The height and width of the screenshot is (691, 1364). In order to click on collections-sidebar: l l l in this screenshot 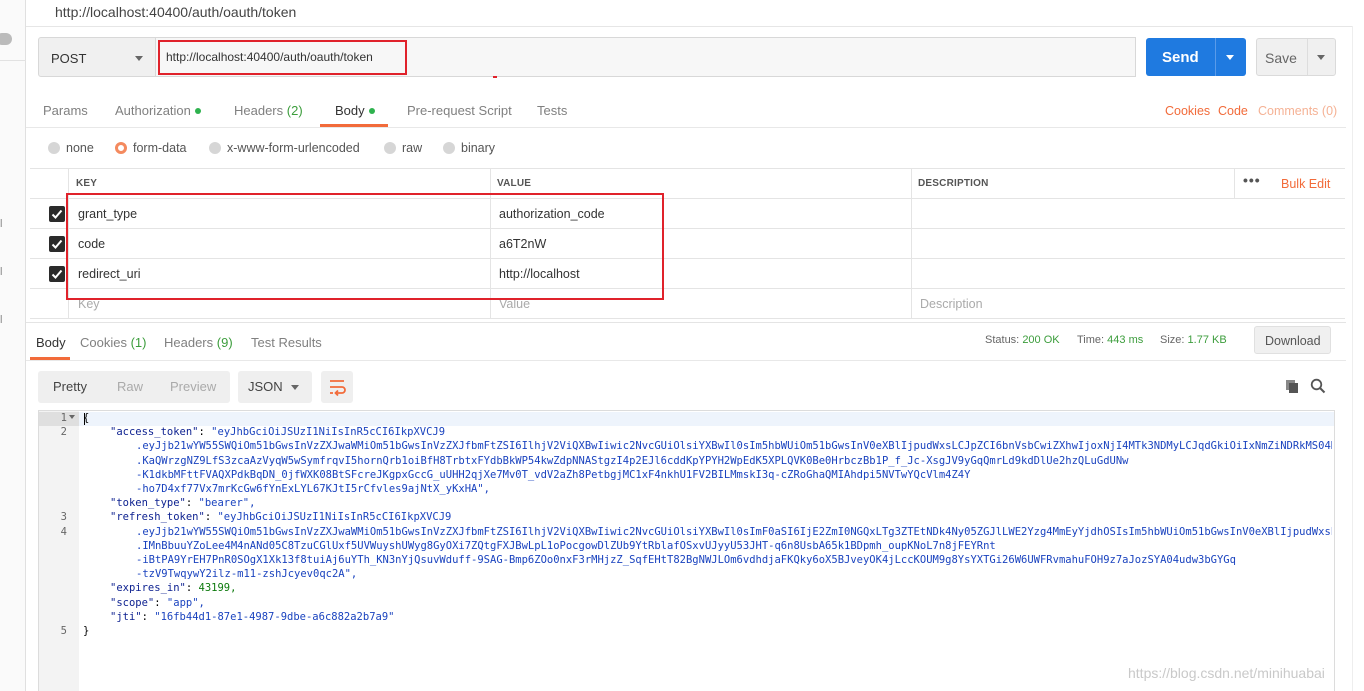, I will do `click(13, 345)`.